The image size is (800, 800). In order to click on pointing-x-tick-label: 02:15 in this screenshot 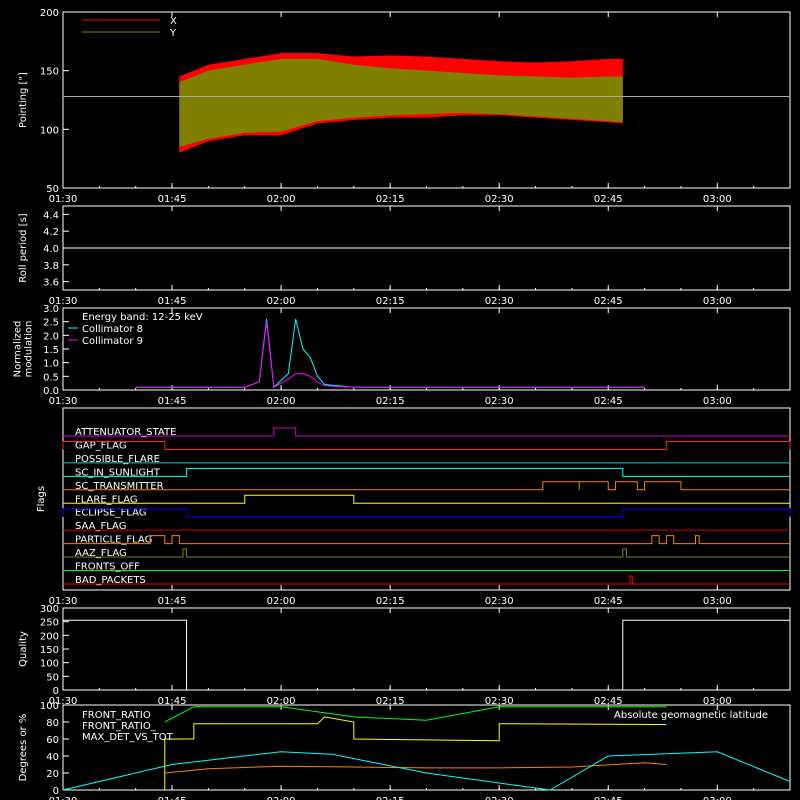, I will do `click(390, 199)`.